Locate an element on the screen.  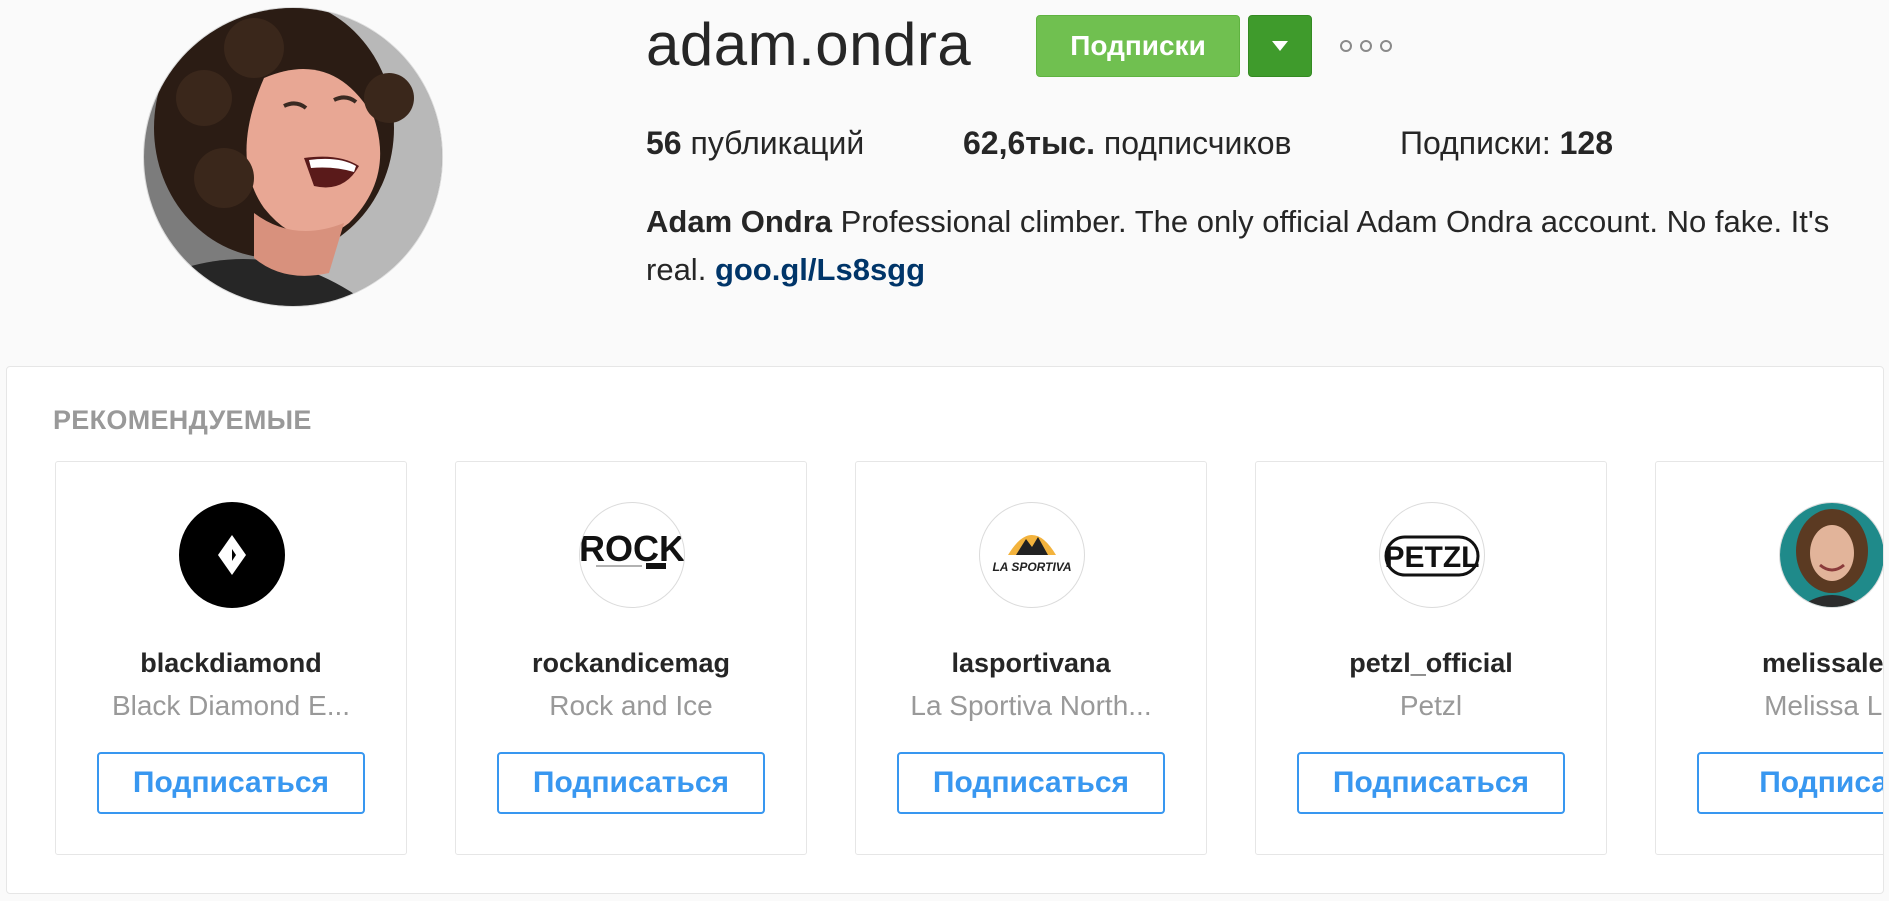
rock-and-ice-logo-icon: ROCK is located at coordinates (632, 555).